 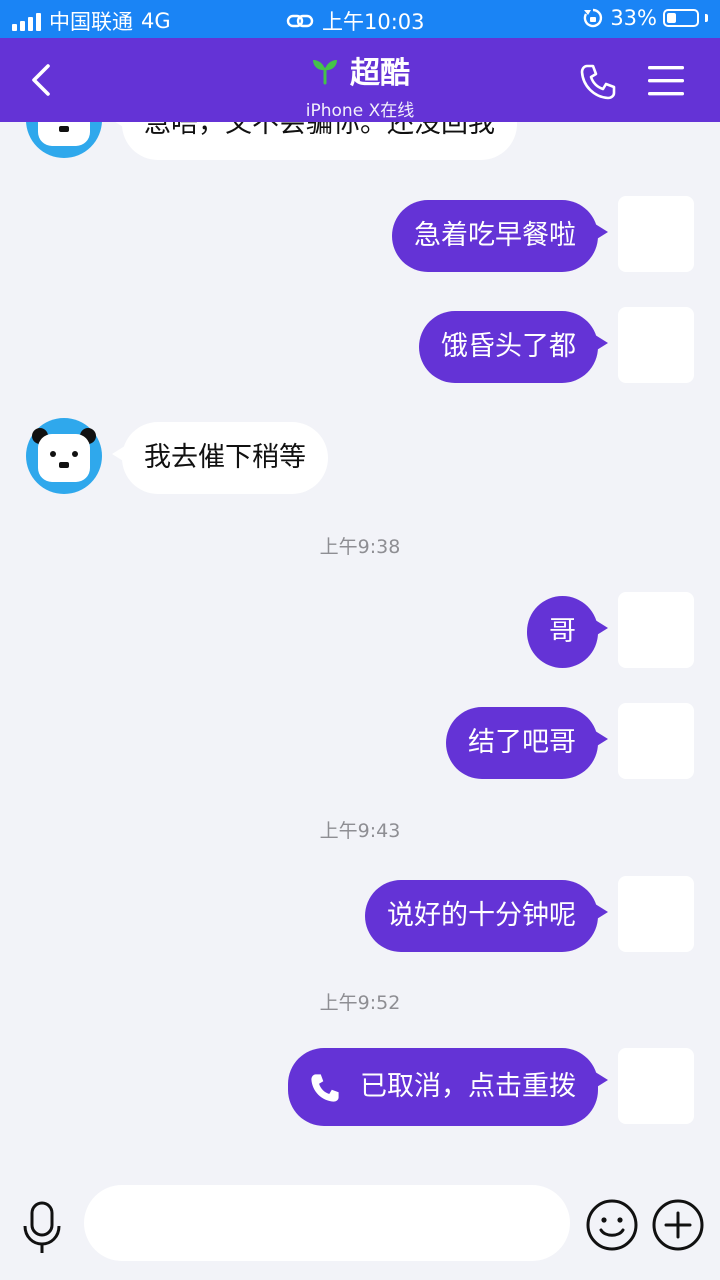 What do you see at coordinates (468, 1086) in the screenshot?
I see `call-record-label: 已取消，点击重拨` at bounding box center [468, 1086].